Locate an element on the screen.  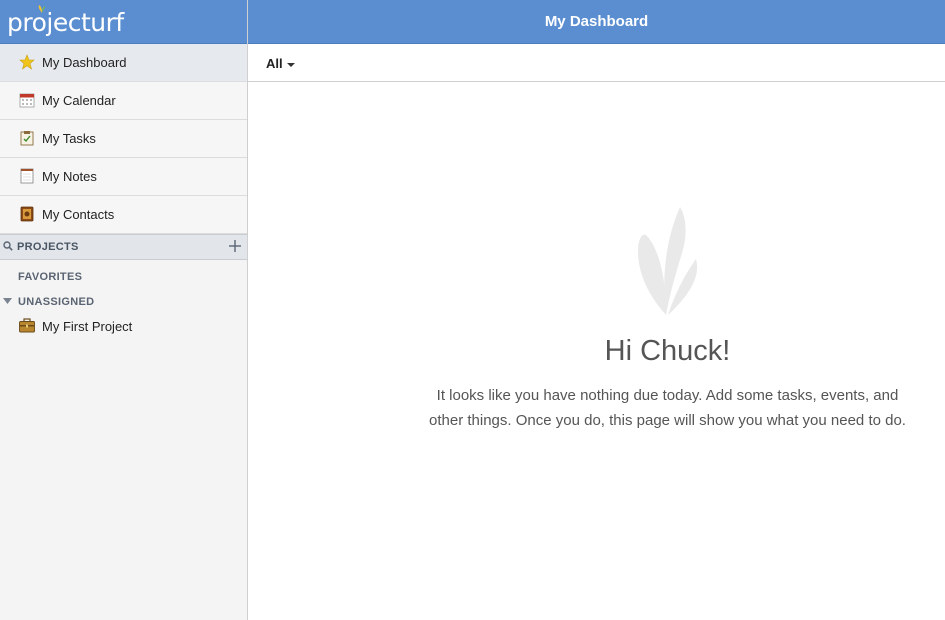
nav-label: My Calendar is located at coordinates (79, 100).